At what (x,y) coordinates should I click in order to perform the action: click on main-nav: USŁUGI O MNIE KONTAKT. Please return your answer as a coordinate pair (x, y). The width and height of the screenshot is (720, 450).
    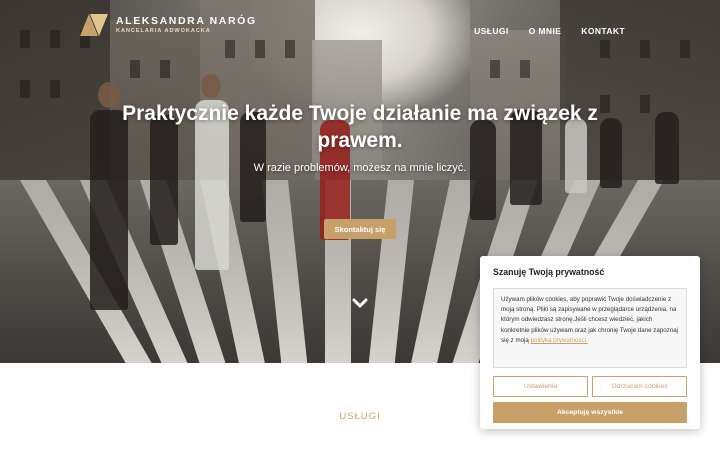
    Looking at the image, I should click on (549, 31).